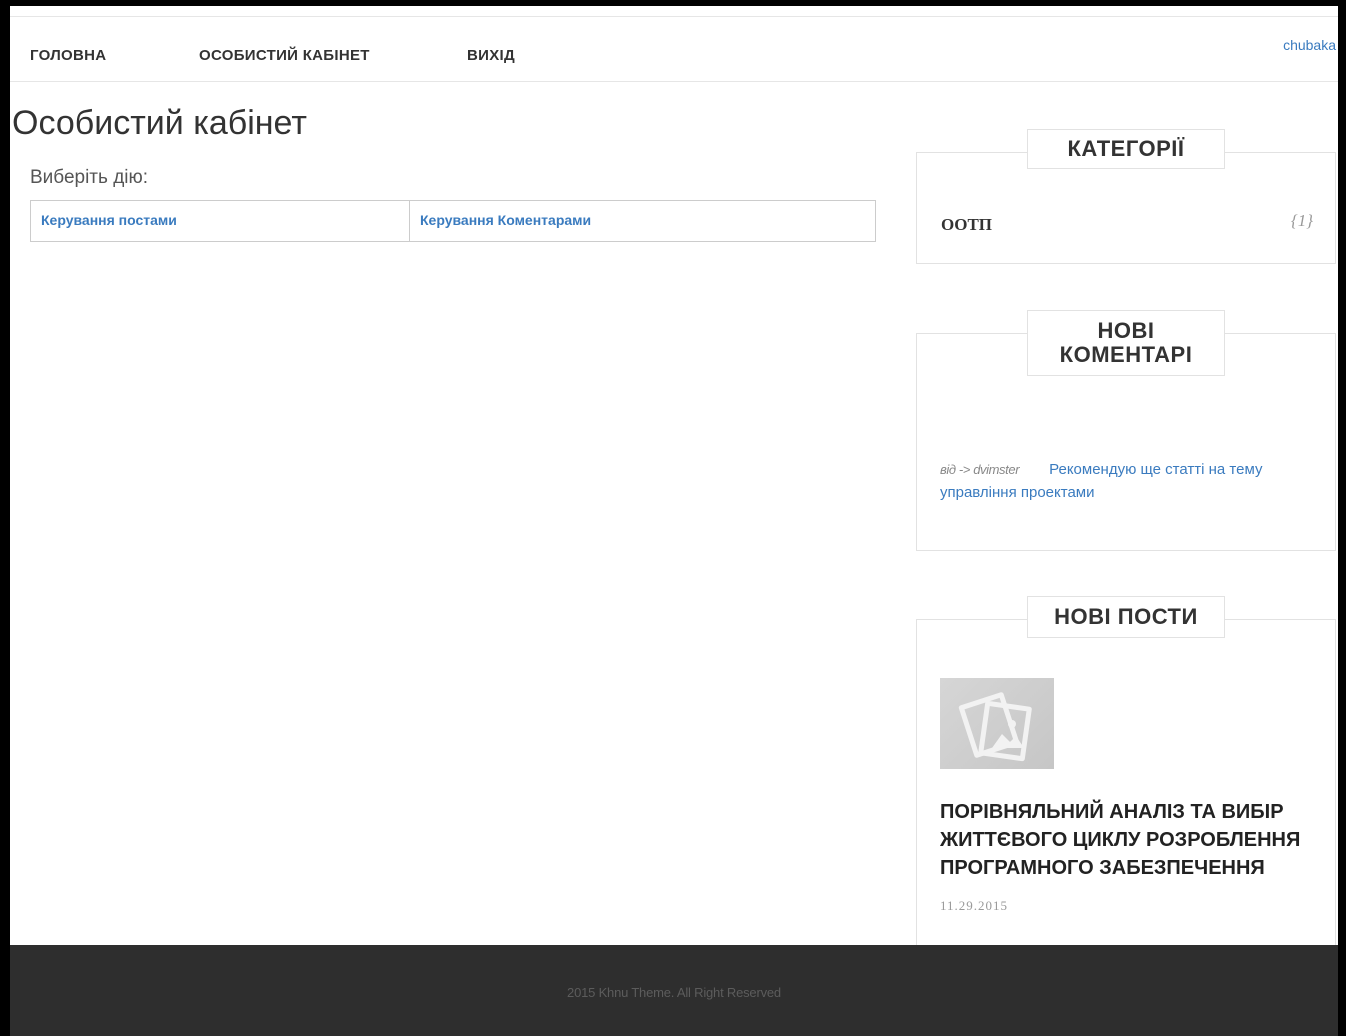  Describe the element at coordinates (995, 727) in the screenshot. I see `image-placeholder-icon` at that location.